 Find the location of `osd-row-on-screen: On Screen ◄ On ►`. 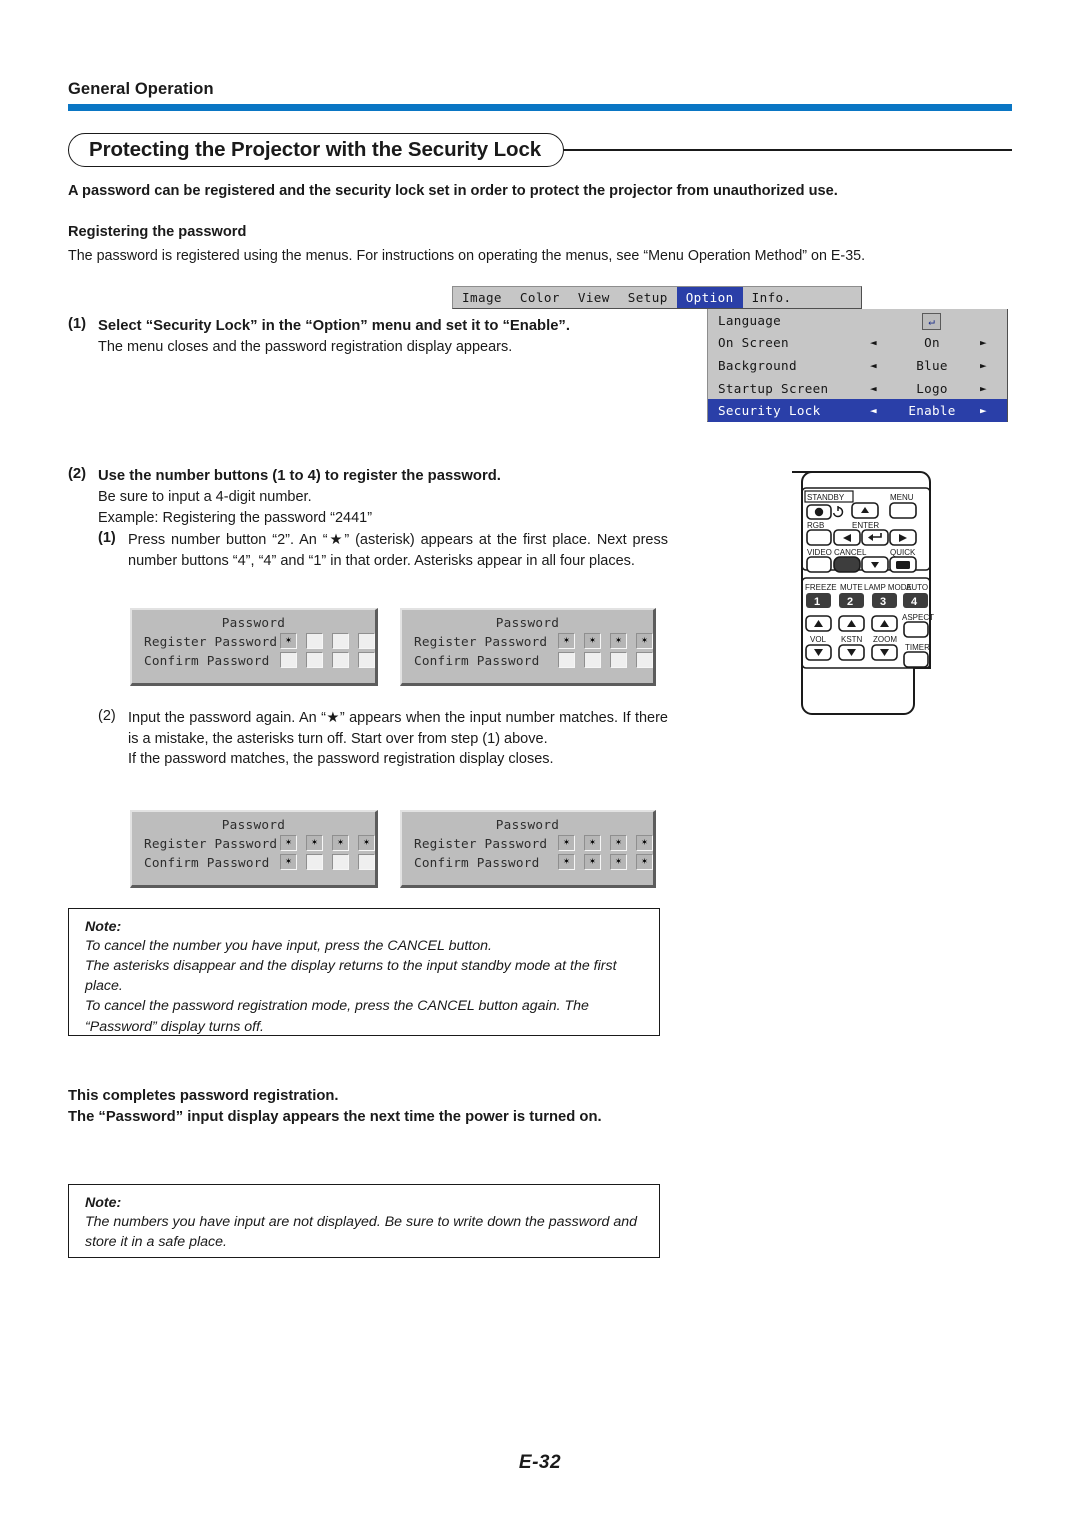

osd-row-on-screen: On Screen ◄ On ► is located at coordinates (857, 343).